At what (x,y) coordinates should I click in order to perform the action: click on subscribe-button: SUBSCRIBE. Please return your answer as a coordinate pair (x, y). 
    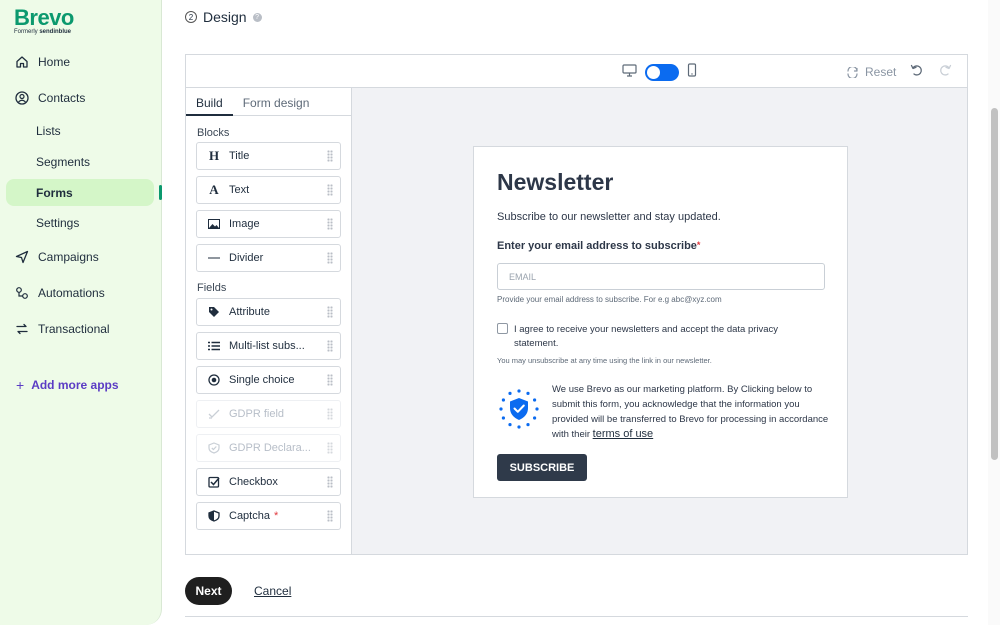
    Looking at the image, I should click on (542, 467).